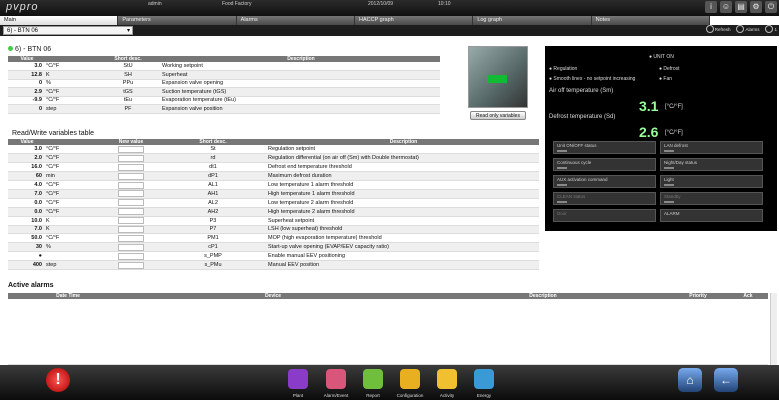 The image size is (779, 400). I want to click on configuration-icon, so click(410, 379).